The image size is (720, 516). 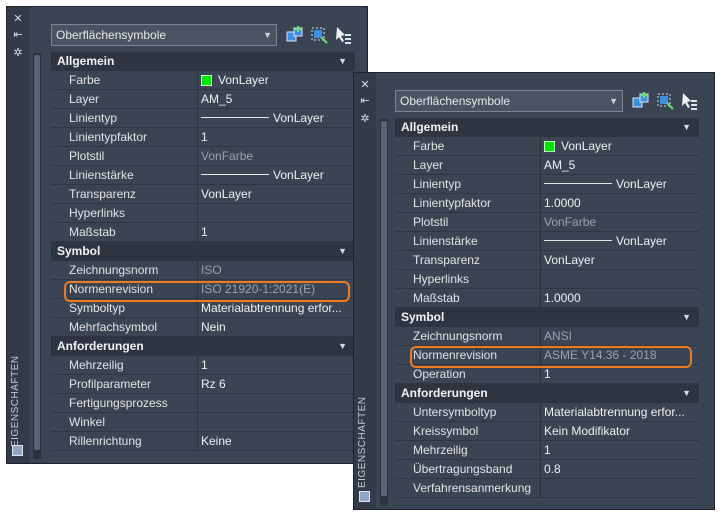 I want to click on property-value-text: Rz 6, so click(x=213, y=384).